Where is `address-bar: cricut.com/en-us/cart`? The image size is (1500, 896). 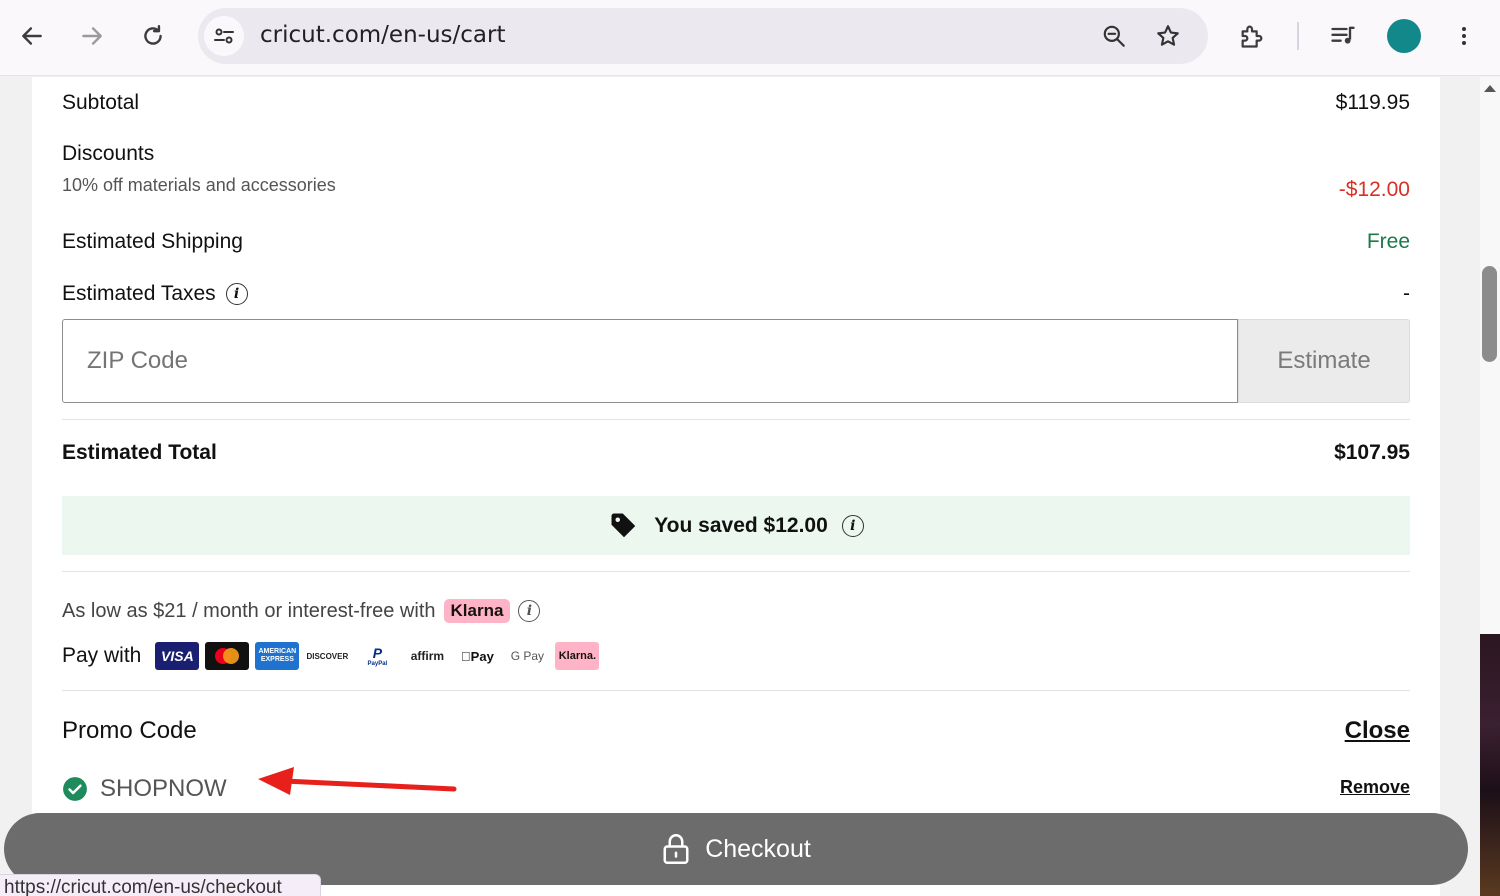
address-bar: cricut.com/en-us/cart is located at coordinates (703, 36).